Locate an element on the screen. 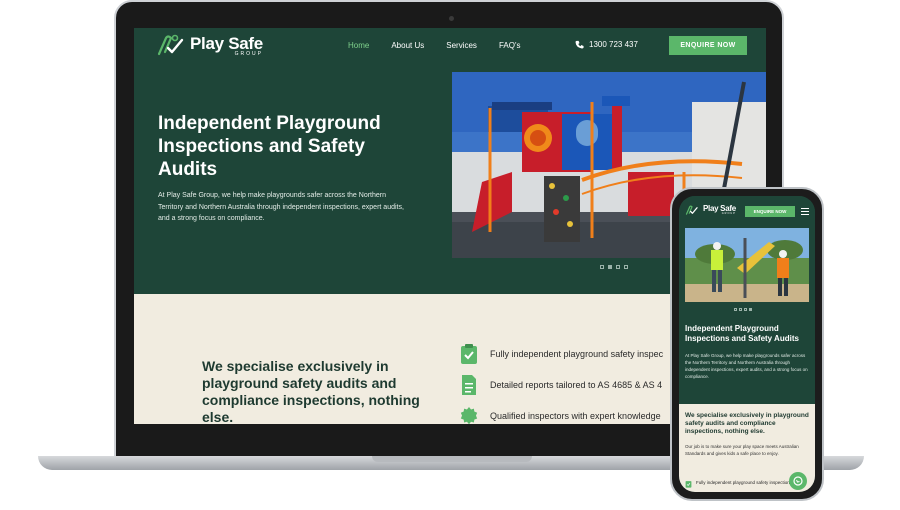 This screenshot has width=900, height=510. logo-sub: GROUP is located at coordinates (728, 214).